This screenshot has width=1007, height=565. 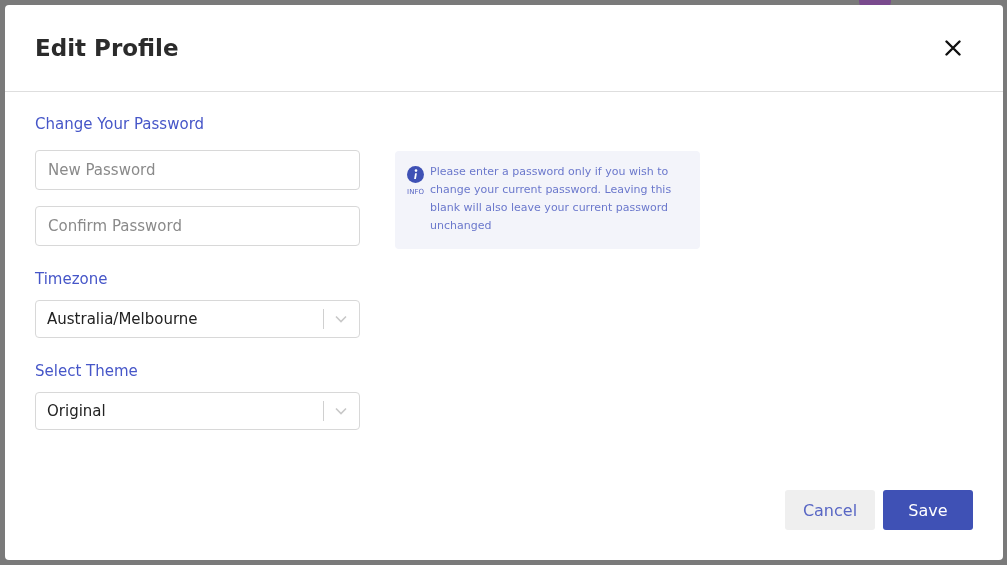 I want to click on cancel-button: Cancel, so click(x=830, y=510).